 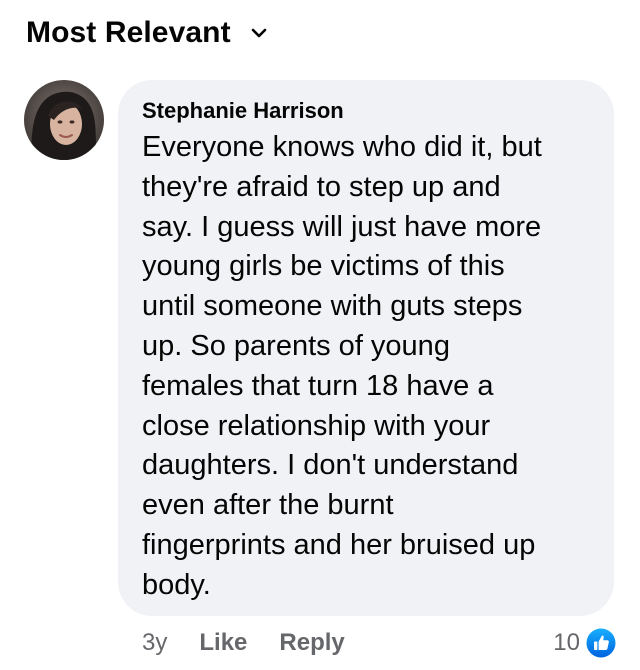 I want to click on user-avatar-icon, so click(x=64, y=120).